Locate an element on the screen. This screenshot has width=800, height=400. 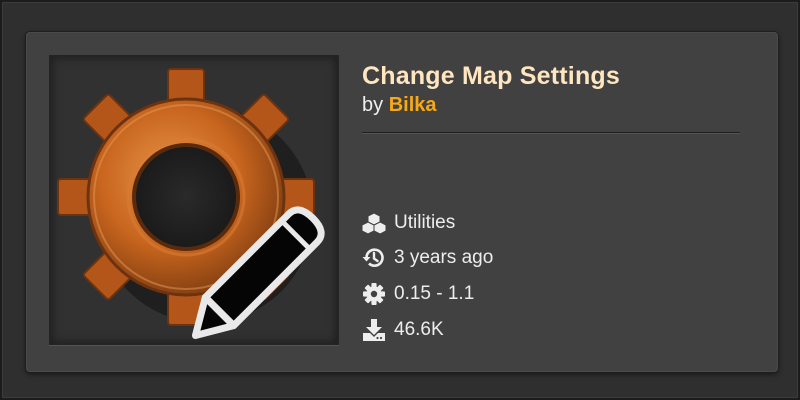
meta-category: Utilities is located at coordinates (408, 223).